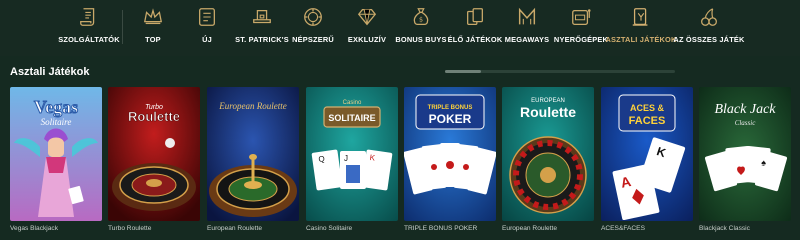  What do you see at coordinates (262, 39) in the screenshot?
I see `nav-label: ST. PATRICK'S` at bounding box center [262, 39].